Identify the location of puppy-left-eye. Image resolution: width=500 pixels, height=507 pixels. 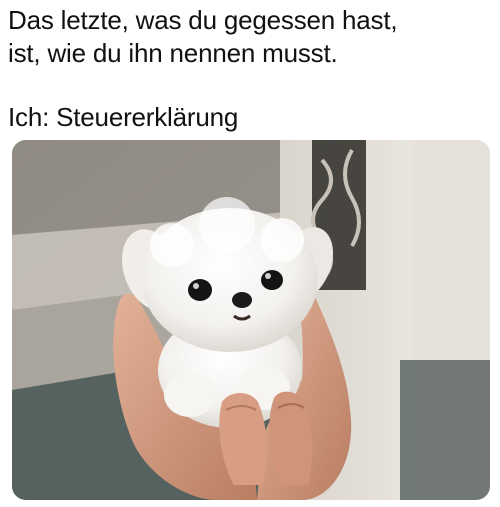
(200, 290).